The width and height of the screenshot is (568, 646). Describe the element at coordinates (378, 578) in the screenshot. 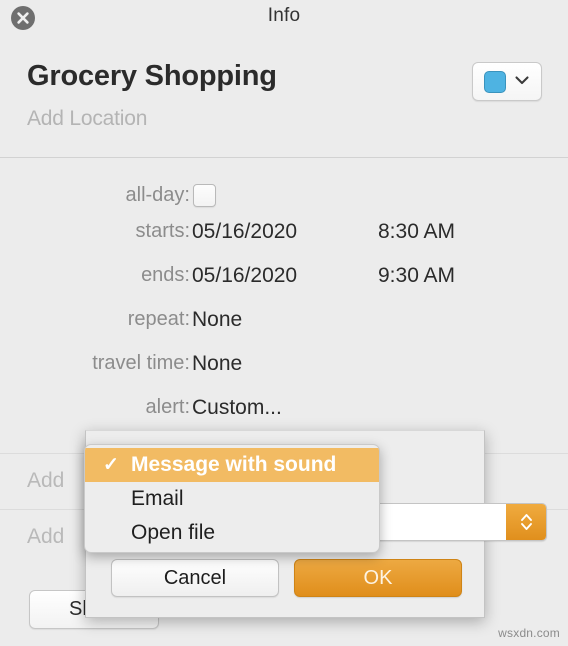

I see `ok-button: OK` at that location.